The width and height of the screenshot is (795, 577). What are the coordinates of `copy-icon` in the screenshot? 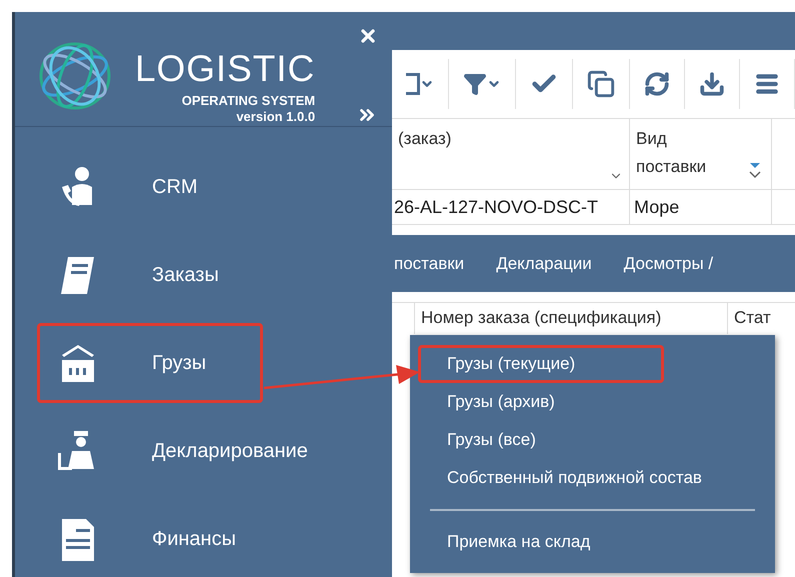 It's located at (601, 84).